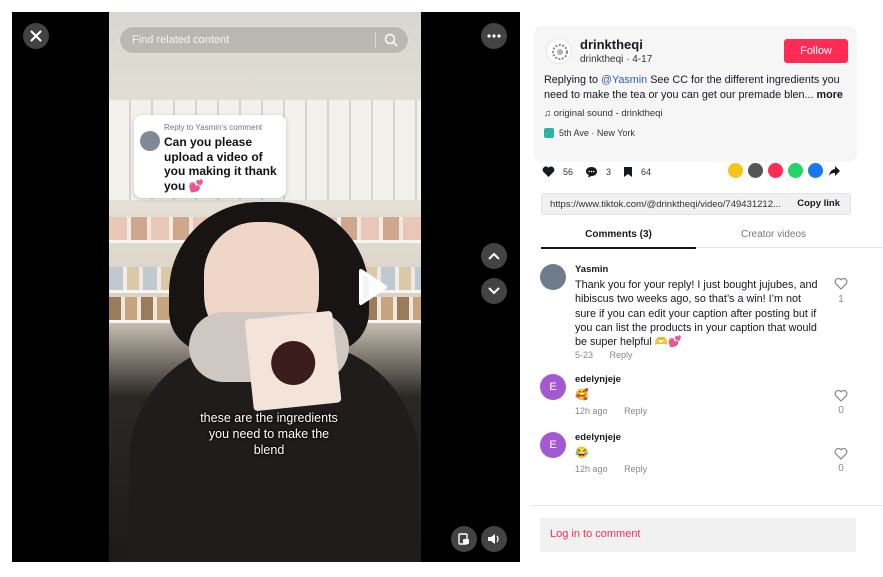 The width and height of the screenshot is (883, 577). I want to click on previous-video-button, so click(494, 256).